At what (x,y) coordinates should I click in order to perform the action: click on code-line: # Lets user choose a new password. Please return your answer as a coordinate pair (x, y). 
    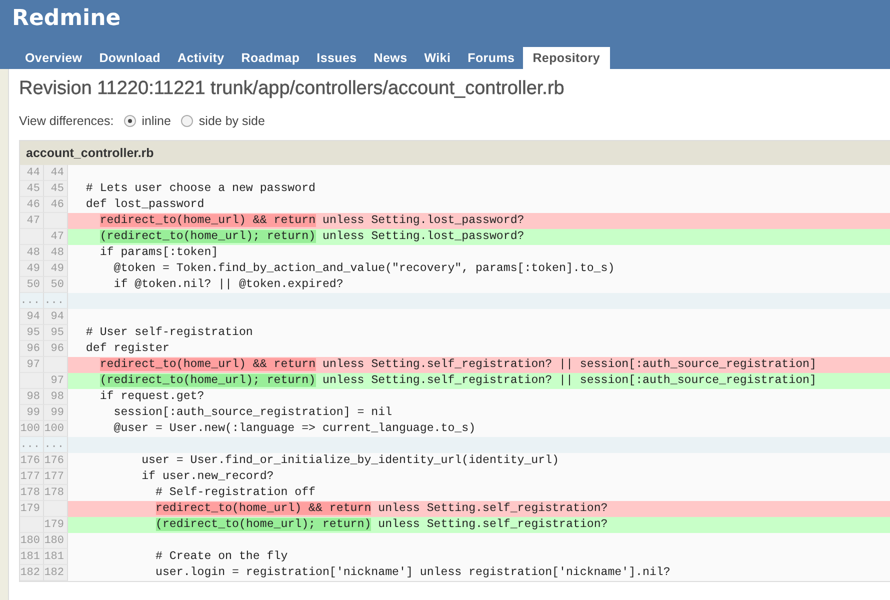
    Looking at the image, I should click on (200, 189).